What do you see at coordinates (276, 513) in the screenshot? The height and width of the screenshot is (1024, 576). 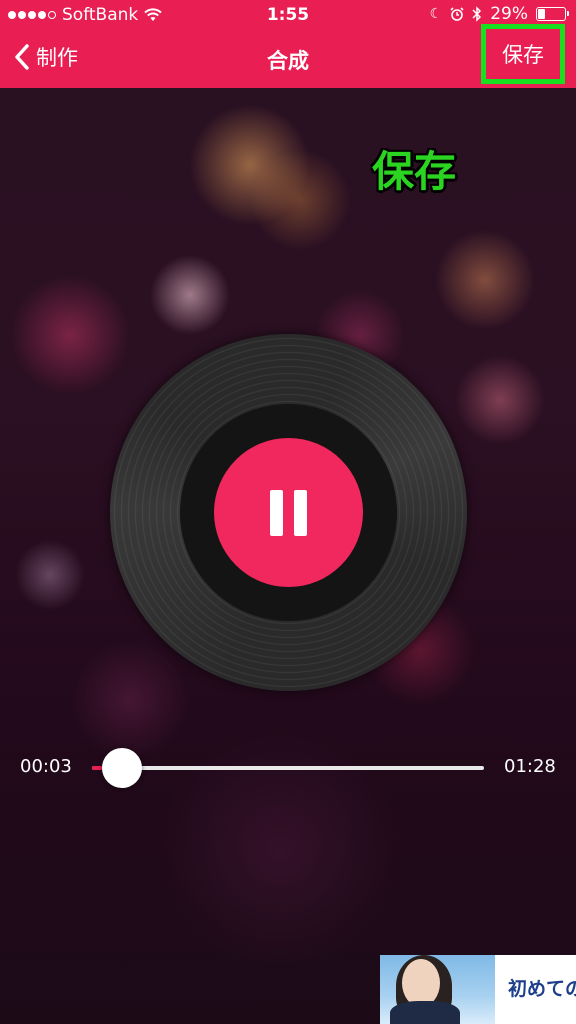 I see `pause-icon-bar-left` at bounding box center [276, 513].